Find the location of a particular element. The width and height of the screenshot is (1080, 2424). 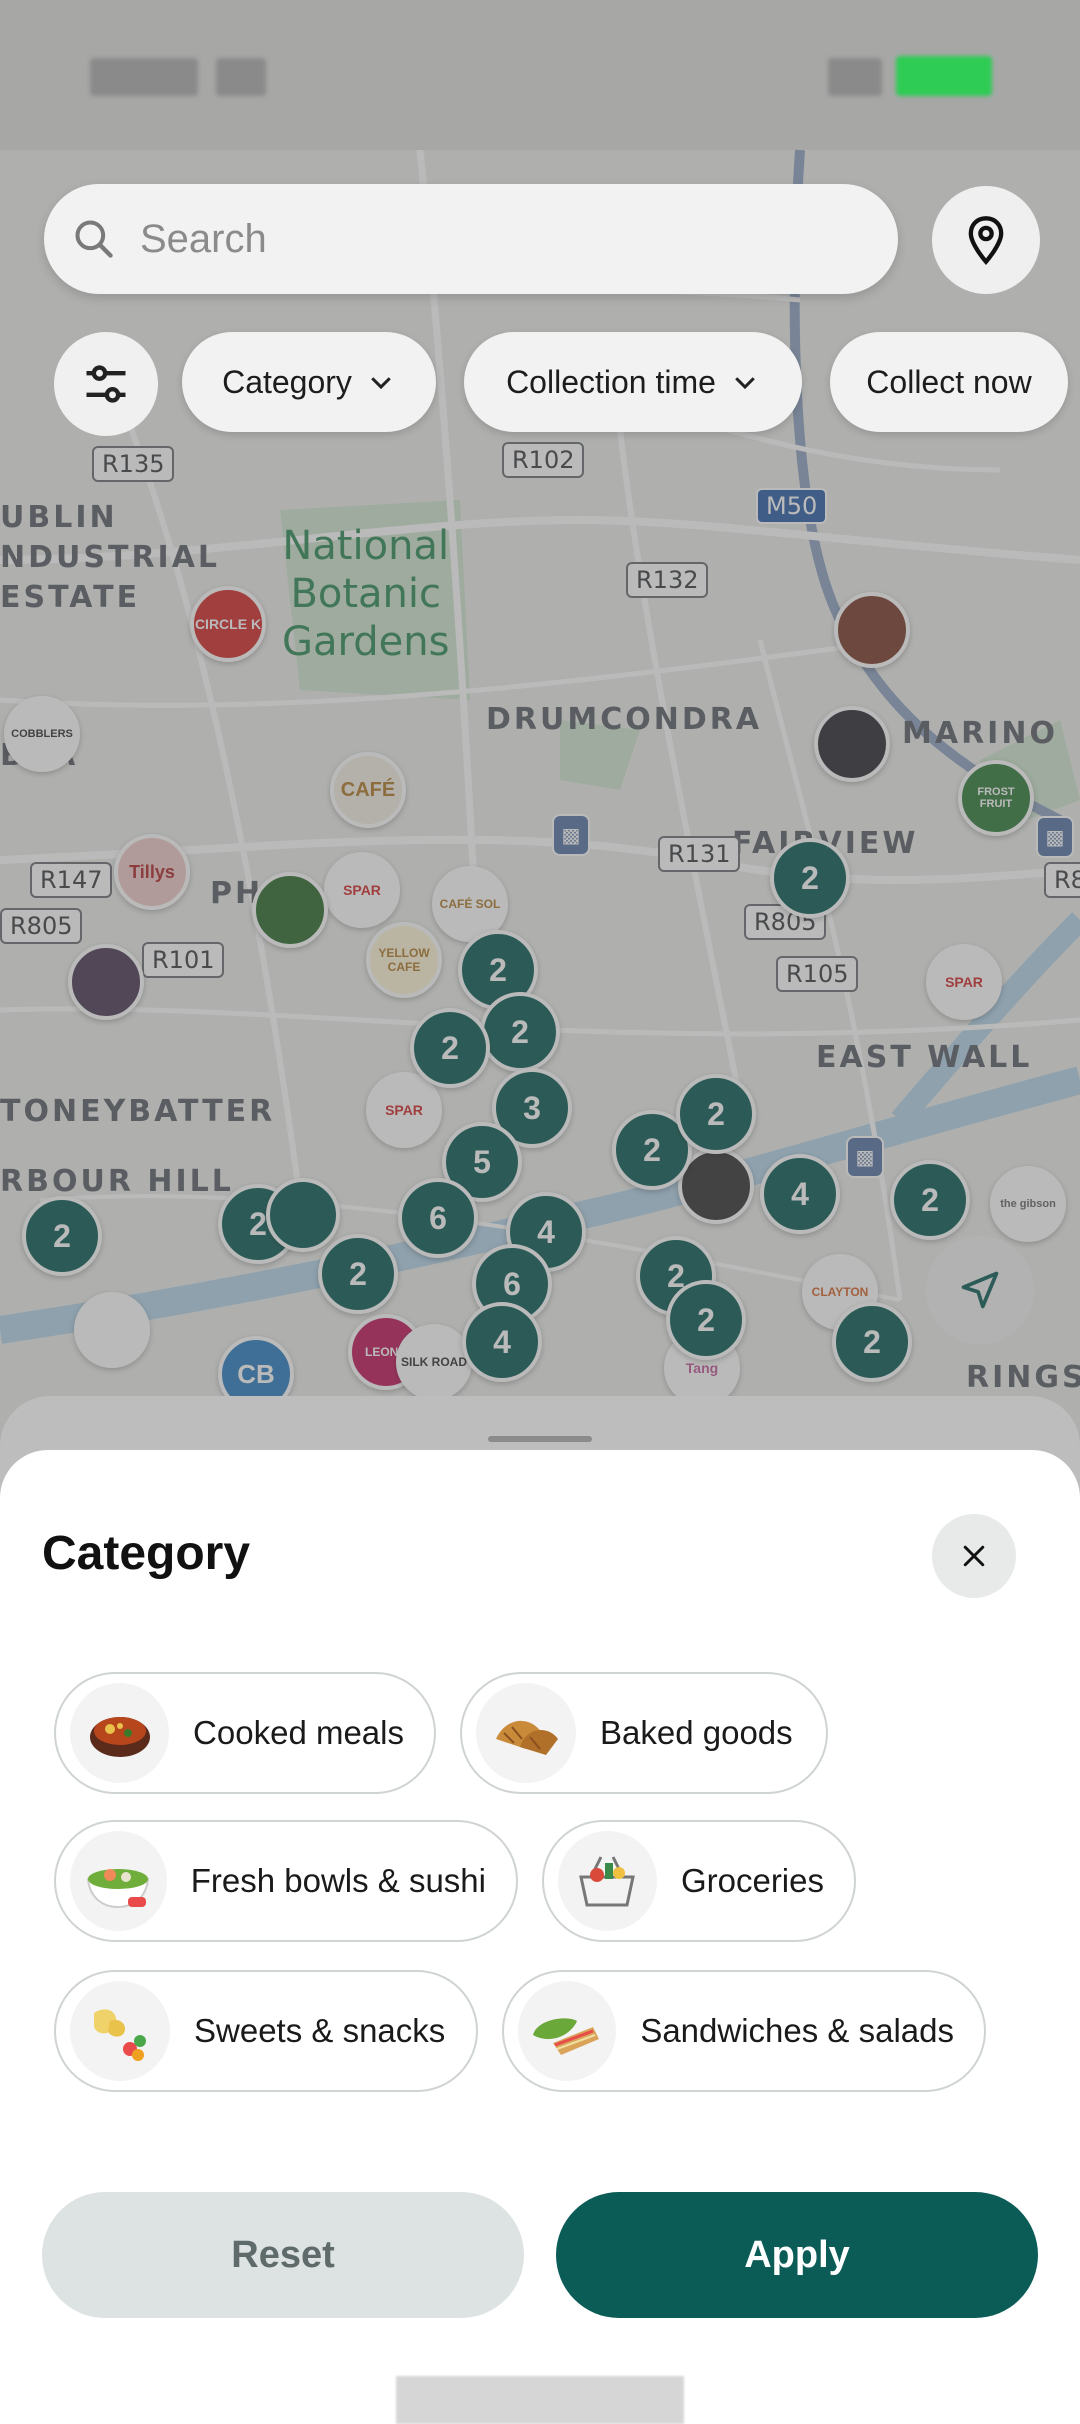

category-label: Groceries is located at coordinates (752, 1880).